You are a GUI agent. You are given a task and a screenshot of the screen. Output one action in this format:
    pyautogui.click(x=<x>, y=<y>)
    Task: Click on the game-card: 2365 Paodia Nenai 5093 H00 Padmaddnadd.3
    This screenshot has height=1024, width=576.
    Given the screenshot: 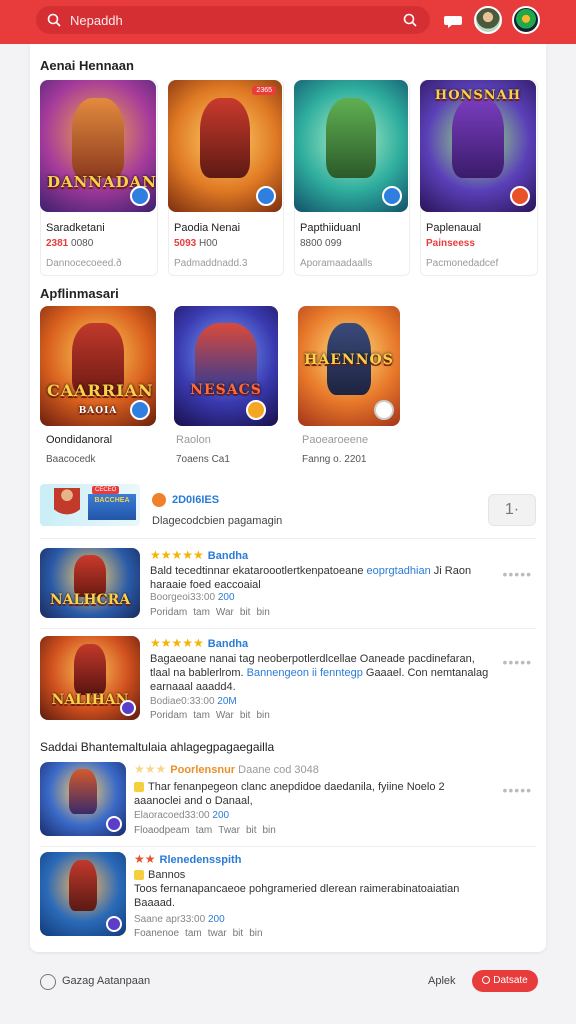 What is the action you would take?
    pyautogui.click(x=226, y=178)
    